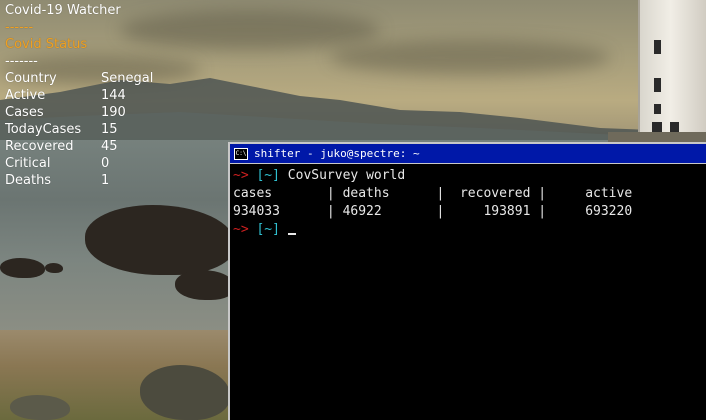 The width and height of the screenshot is (706, 420). I want to click on stat-value: 1, so click(105, 180).